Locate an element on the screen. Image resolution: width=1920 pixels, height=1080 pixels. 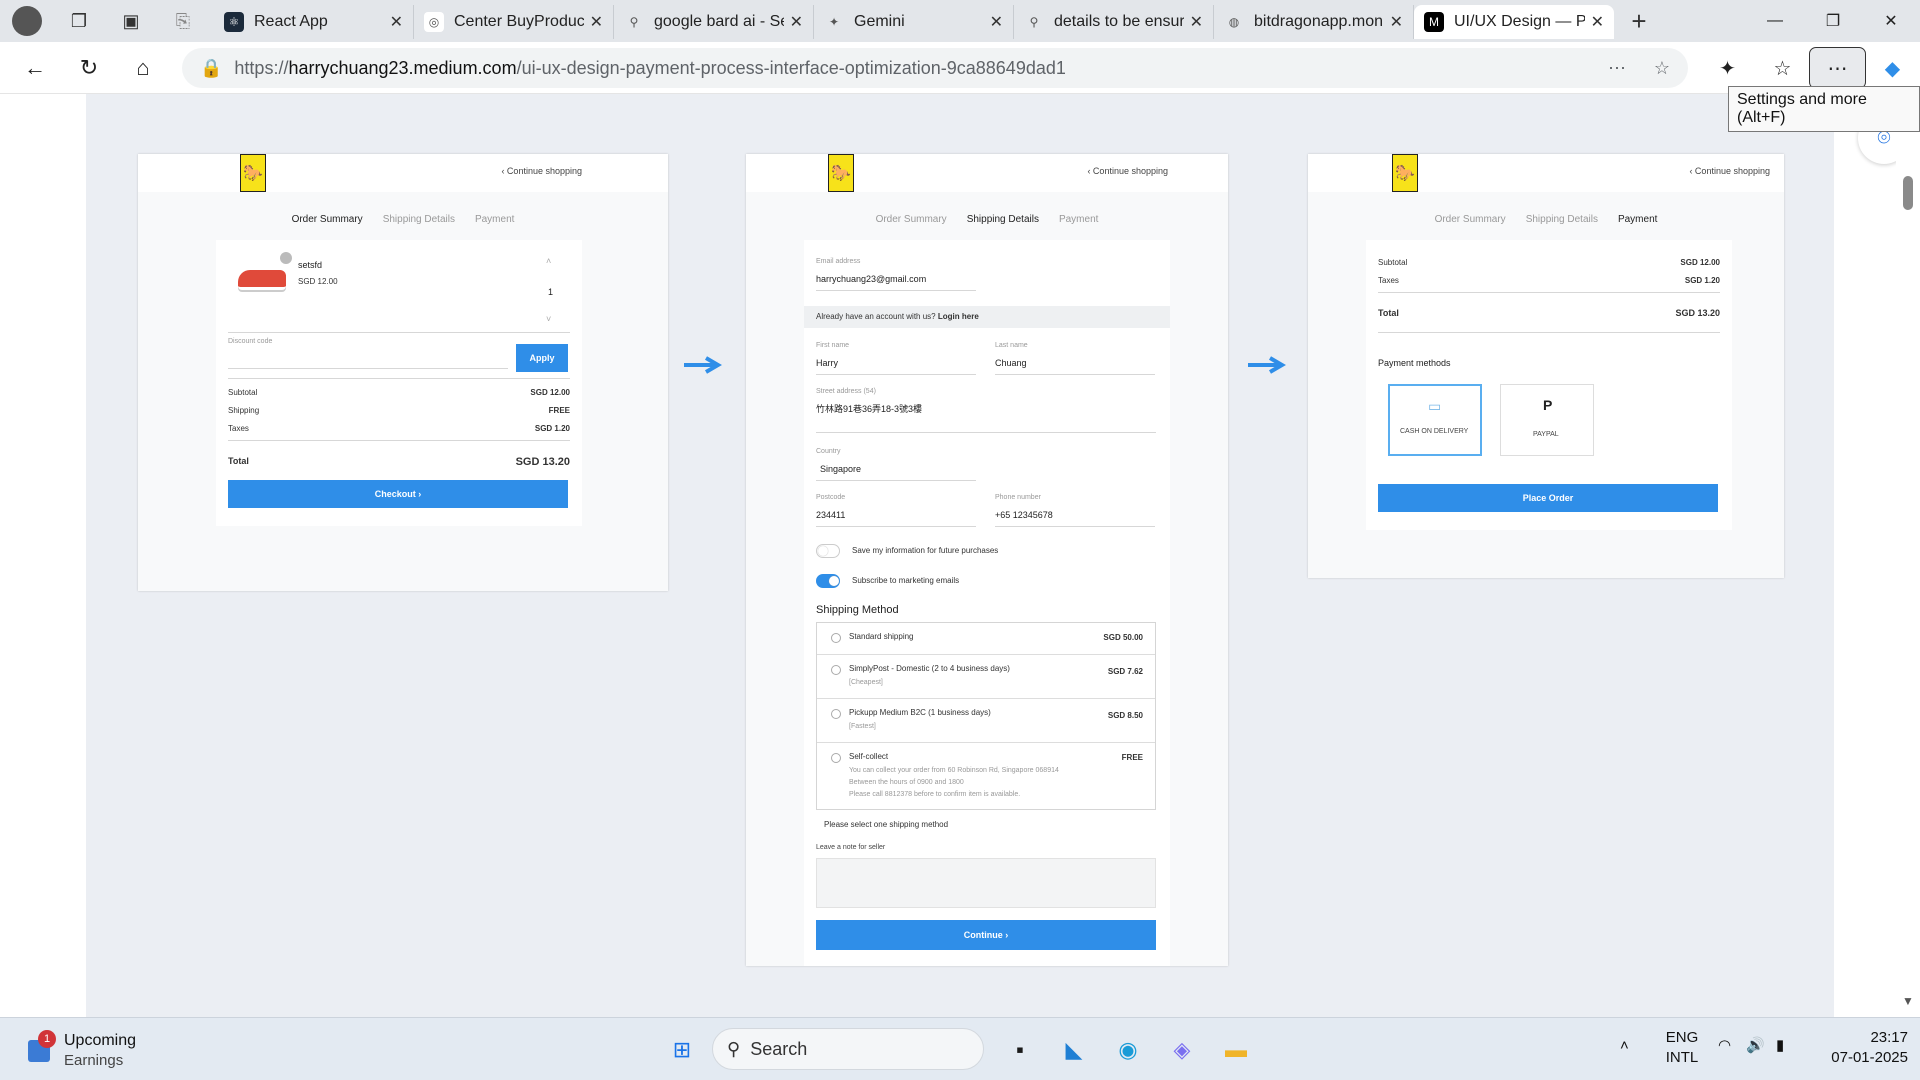
refresh-icon: ↻ is located at coordinates (89, 68).